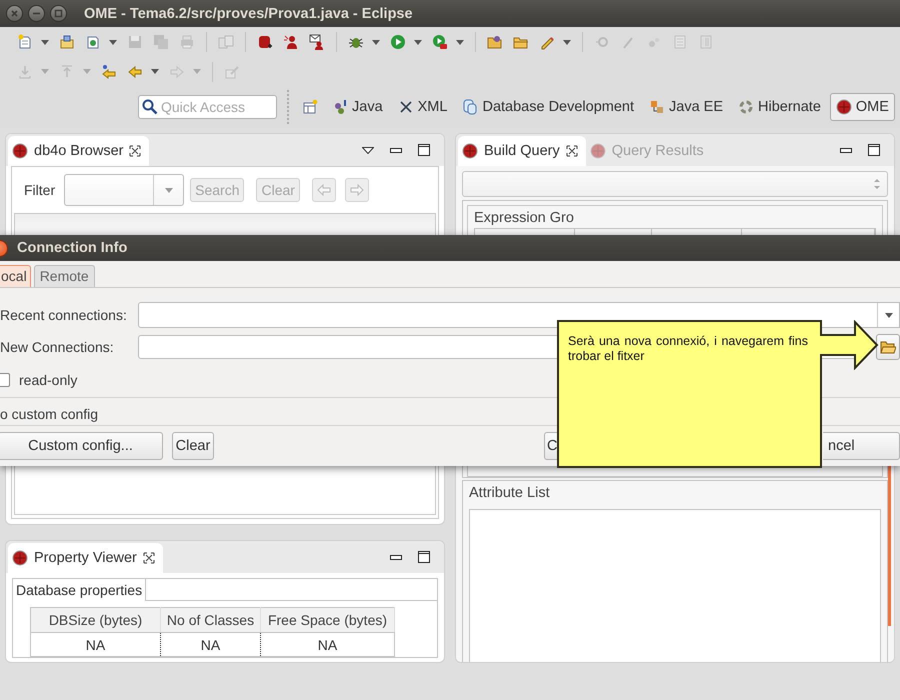 The height and width of the screenshot is (700, 900). I want to click on nodes-icon, so click(657, 107).